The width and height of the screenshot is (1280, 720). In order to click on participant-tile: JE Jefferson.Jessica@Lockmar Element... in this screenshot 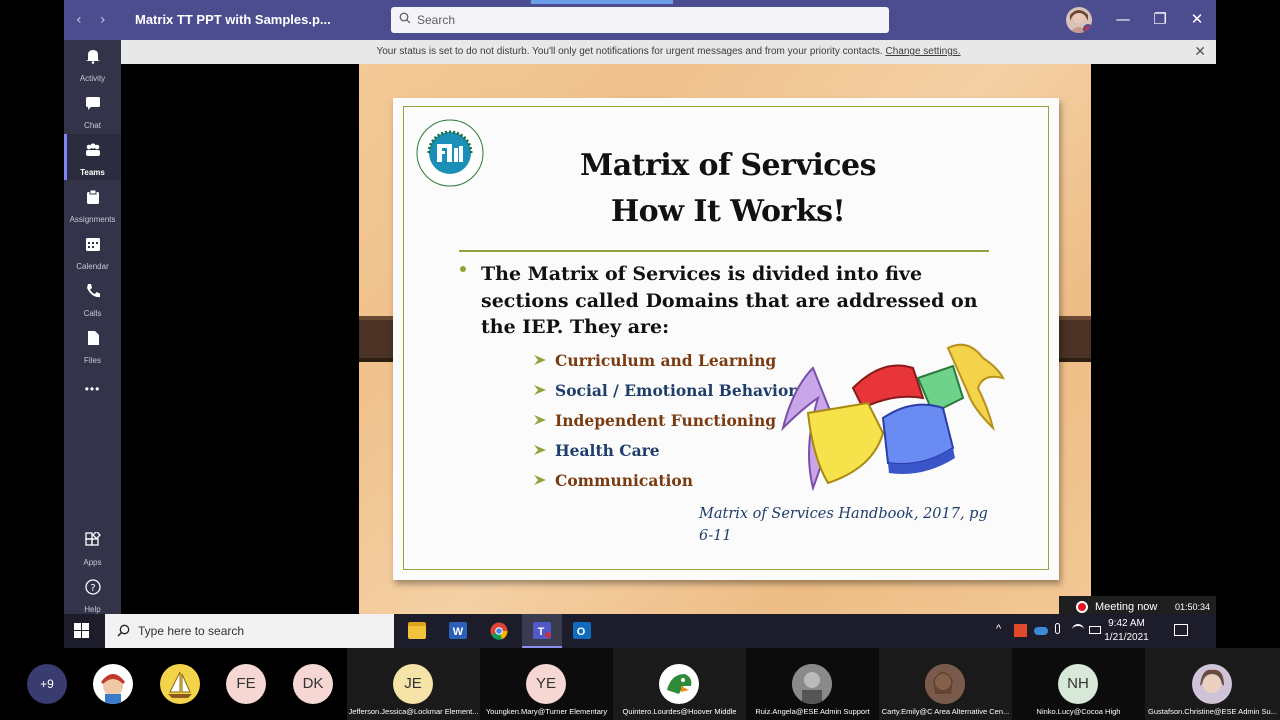, I will do `click(413, 684)`.